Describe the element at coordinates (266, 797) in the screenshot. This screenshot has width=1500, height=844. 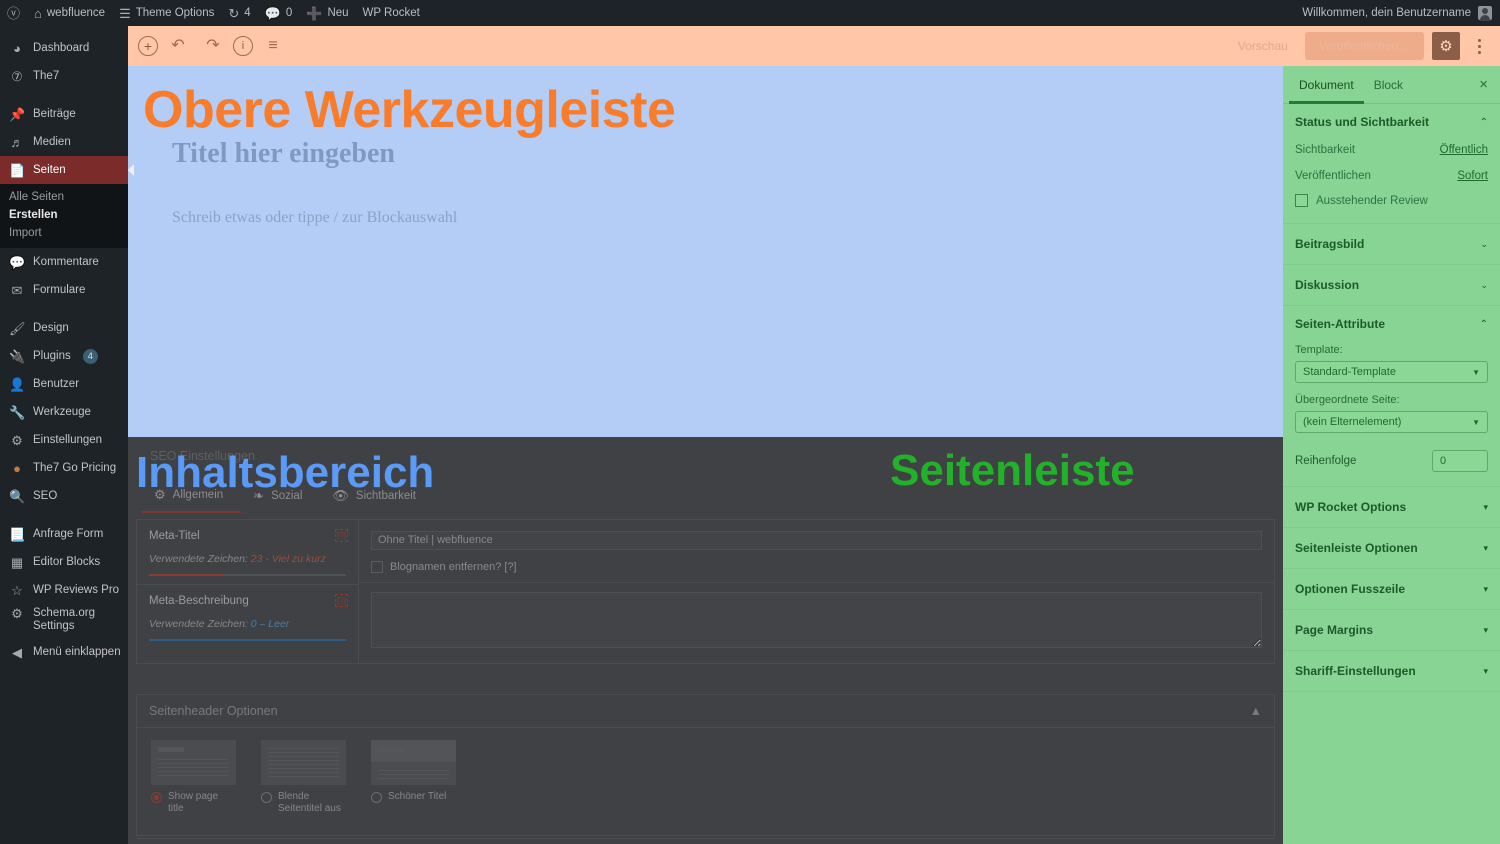
I see `radio-hide-page-title` at that location.